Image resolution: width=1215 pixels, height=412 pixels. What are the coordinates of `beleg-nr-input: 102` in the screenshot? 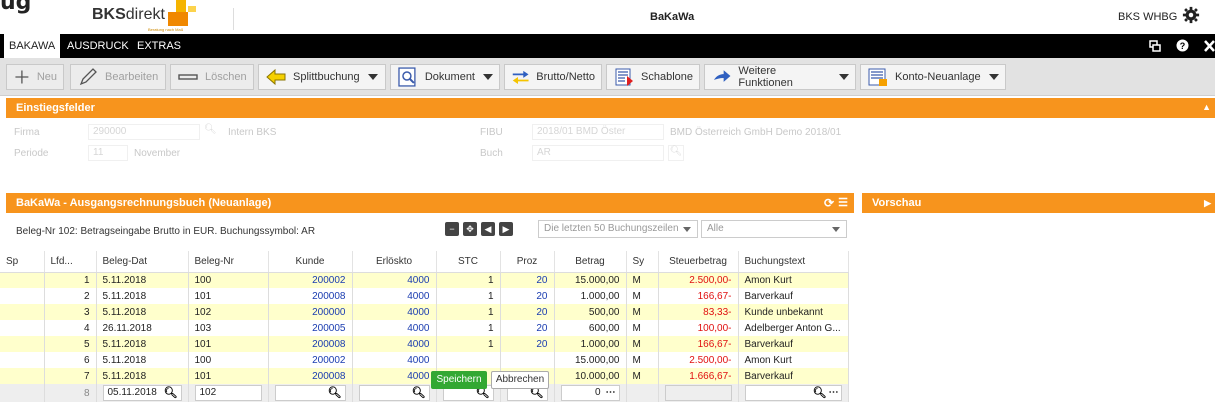 It's located at (228, 393).